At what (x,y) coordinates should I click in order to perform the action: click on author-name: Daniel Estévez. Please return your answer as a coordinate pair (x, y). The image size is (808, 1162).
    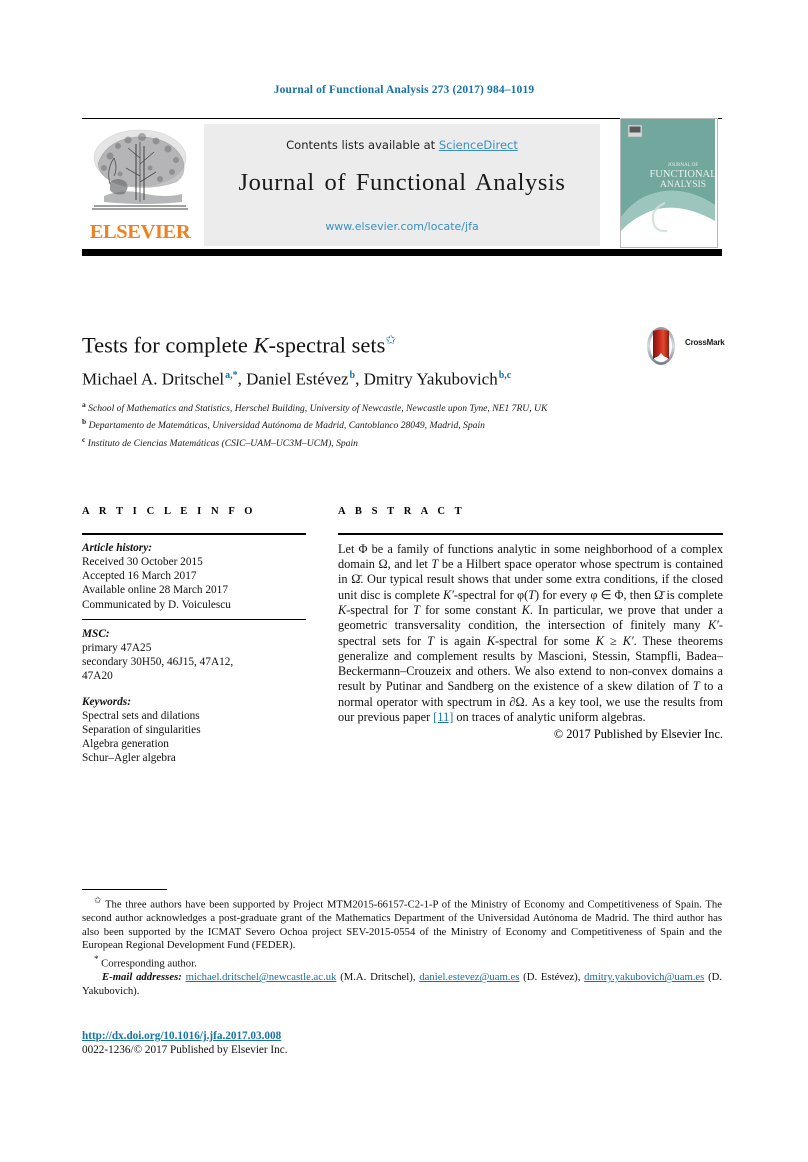
    Looking at the image, I should click on (297, 379).